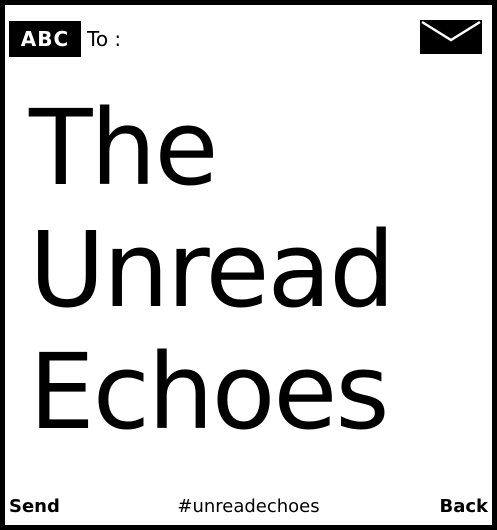 The image size is (497, 530). I want to click on softkey-bar: Send #unreadechoes Back, so click(248, 508).